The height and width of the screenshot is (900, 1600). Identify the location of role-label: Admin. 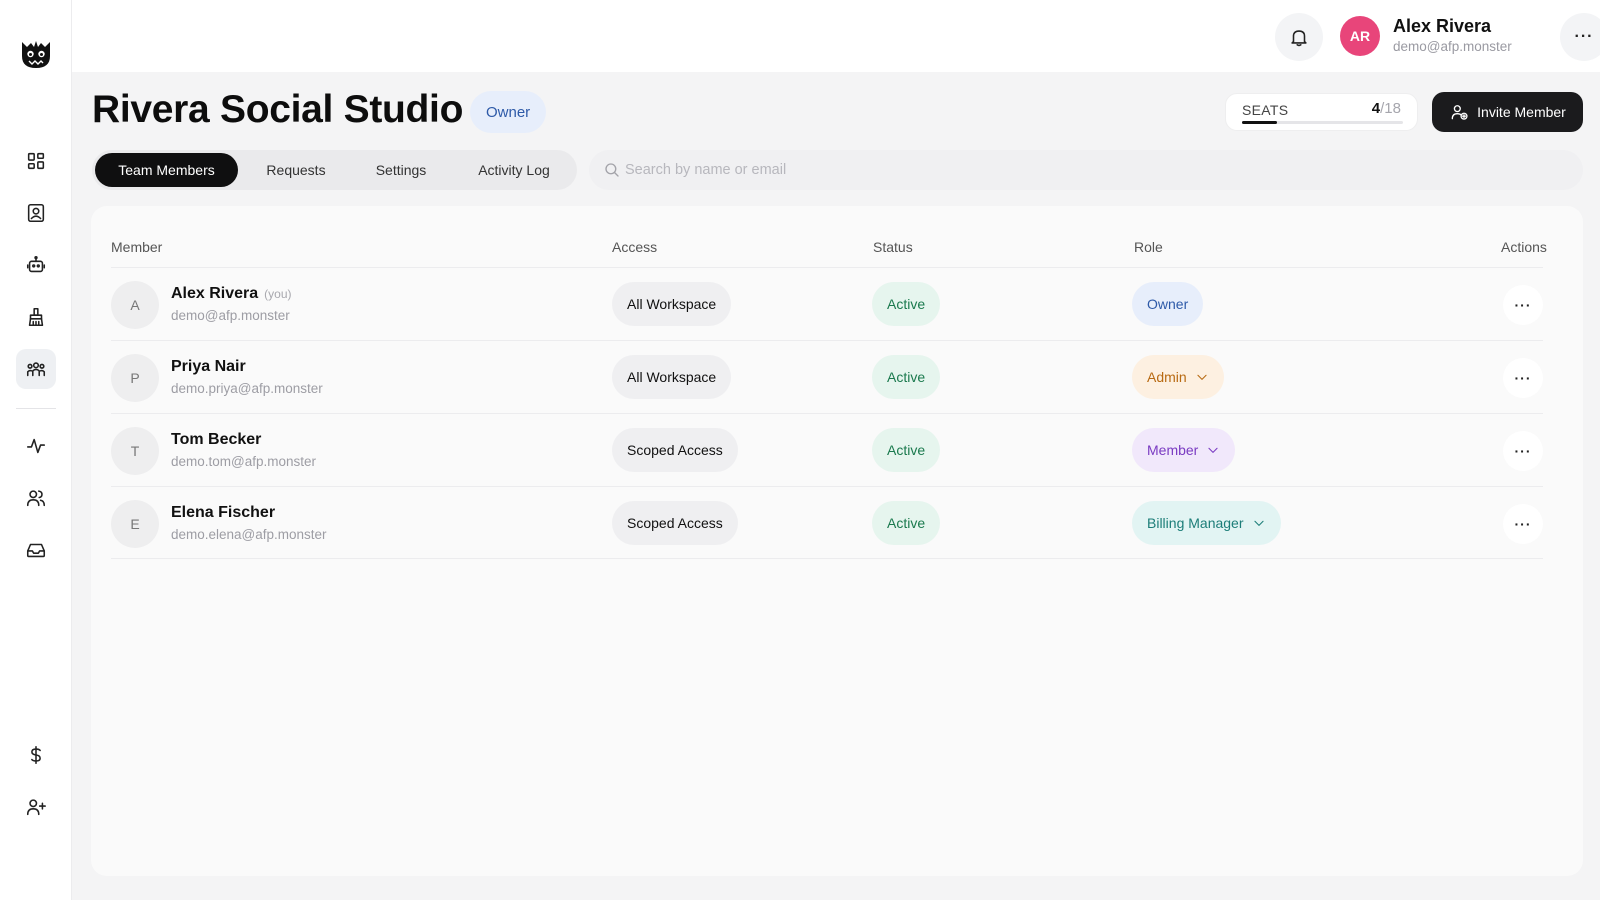
(1167, 377).